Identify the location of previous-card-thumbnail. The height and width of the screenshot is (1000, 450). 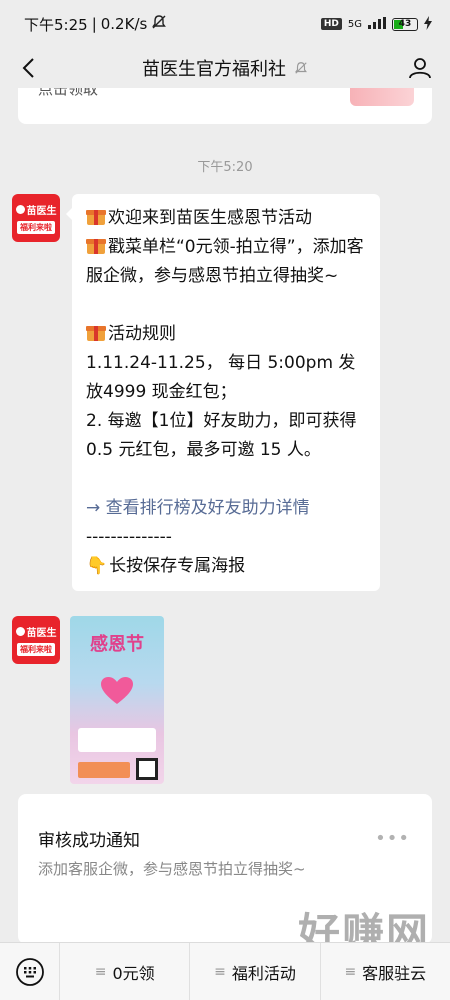
(382, 97).